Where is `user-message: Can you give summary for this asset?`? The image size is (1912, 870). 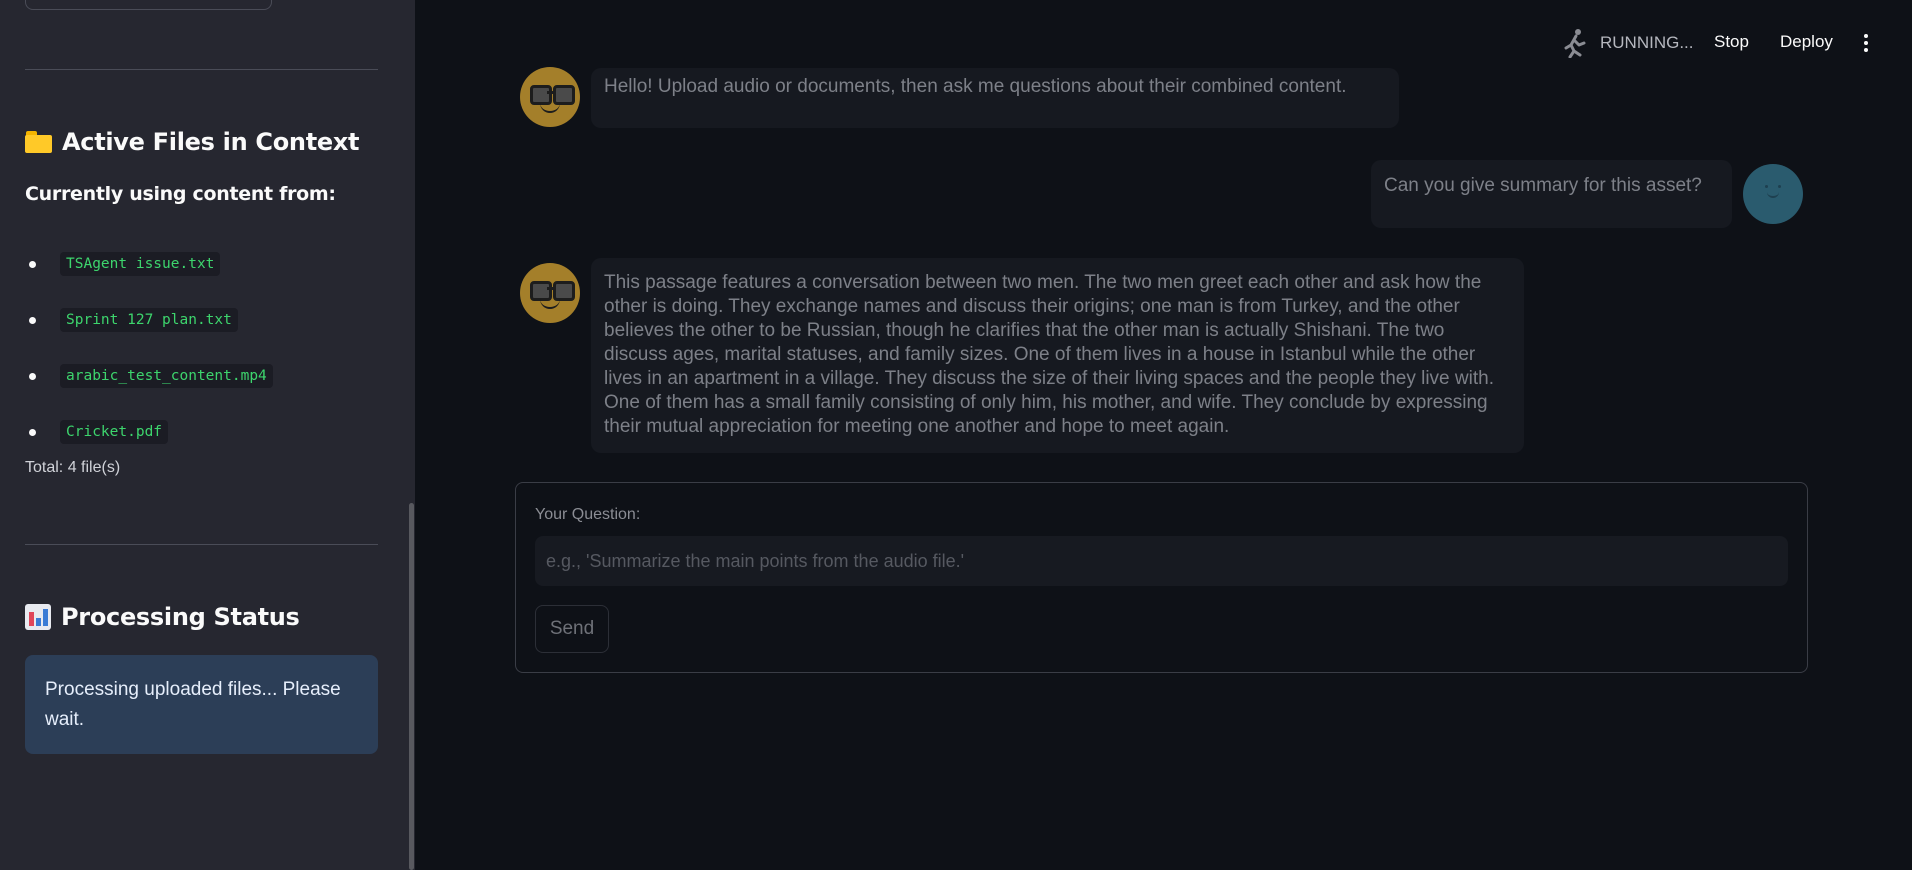
user-message: Can you give summary for this asset? is located at coordinates (1551, 194).